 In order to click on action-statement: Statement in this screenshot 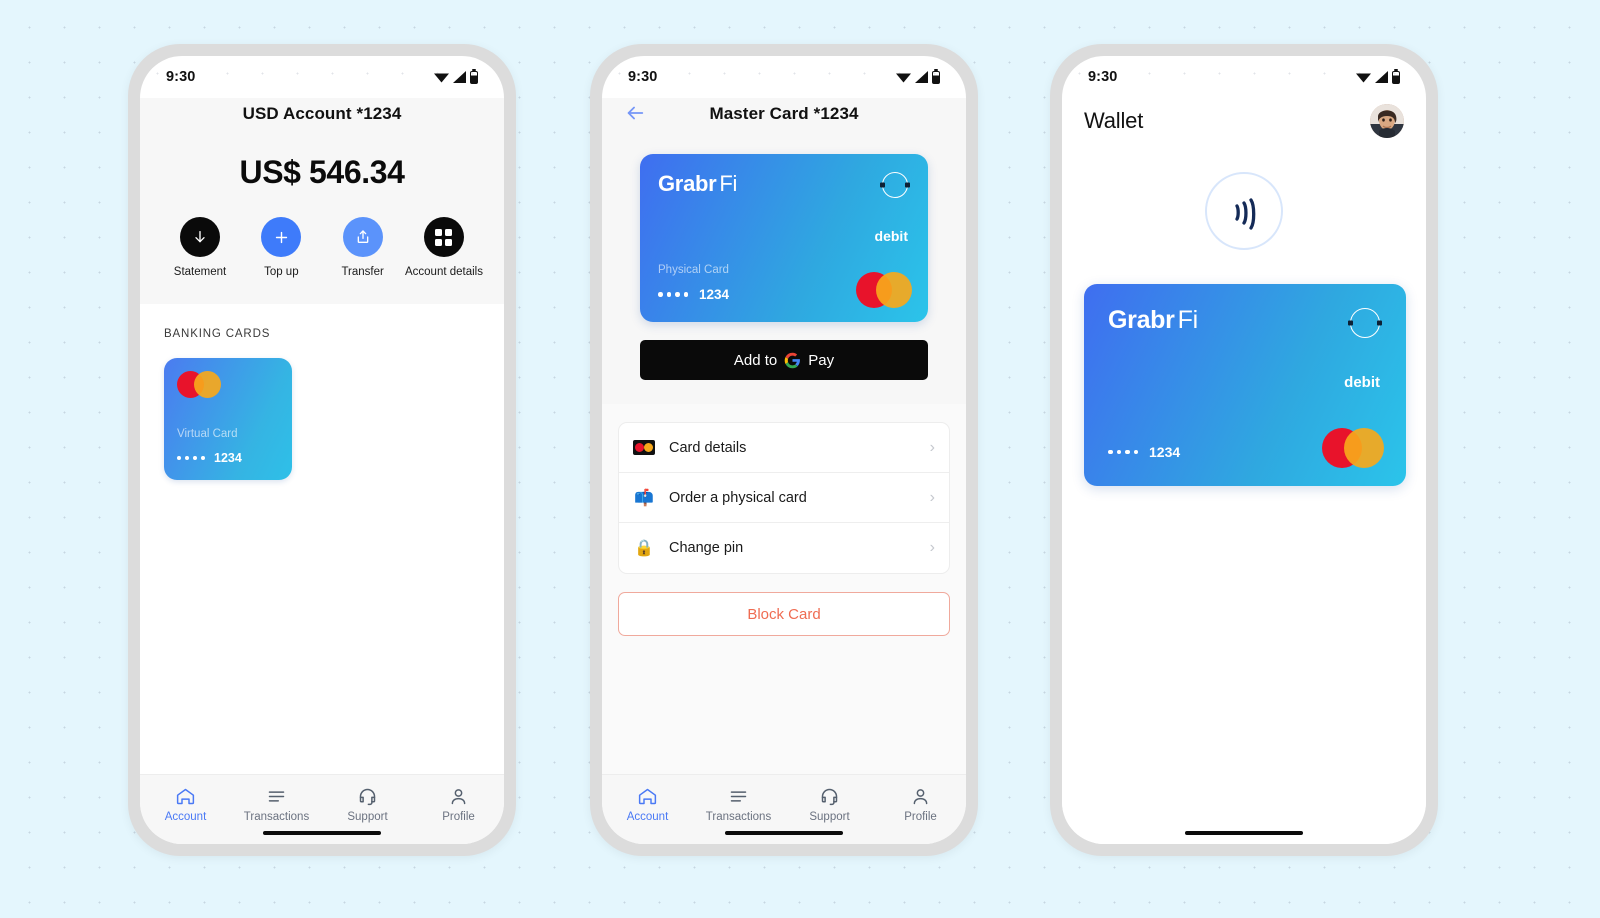, I will do `click(200, 247)`.